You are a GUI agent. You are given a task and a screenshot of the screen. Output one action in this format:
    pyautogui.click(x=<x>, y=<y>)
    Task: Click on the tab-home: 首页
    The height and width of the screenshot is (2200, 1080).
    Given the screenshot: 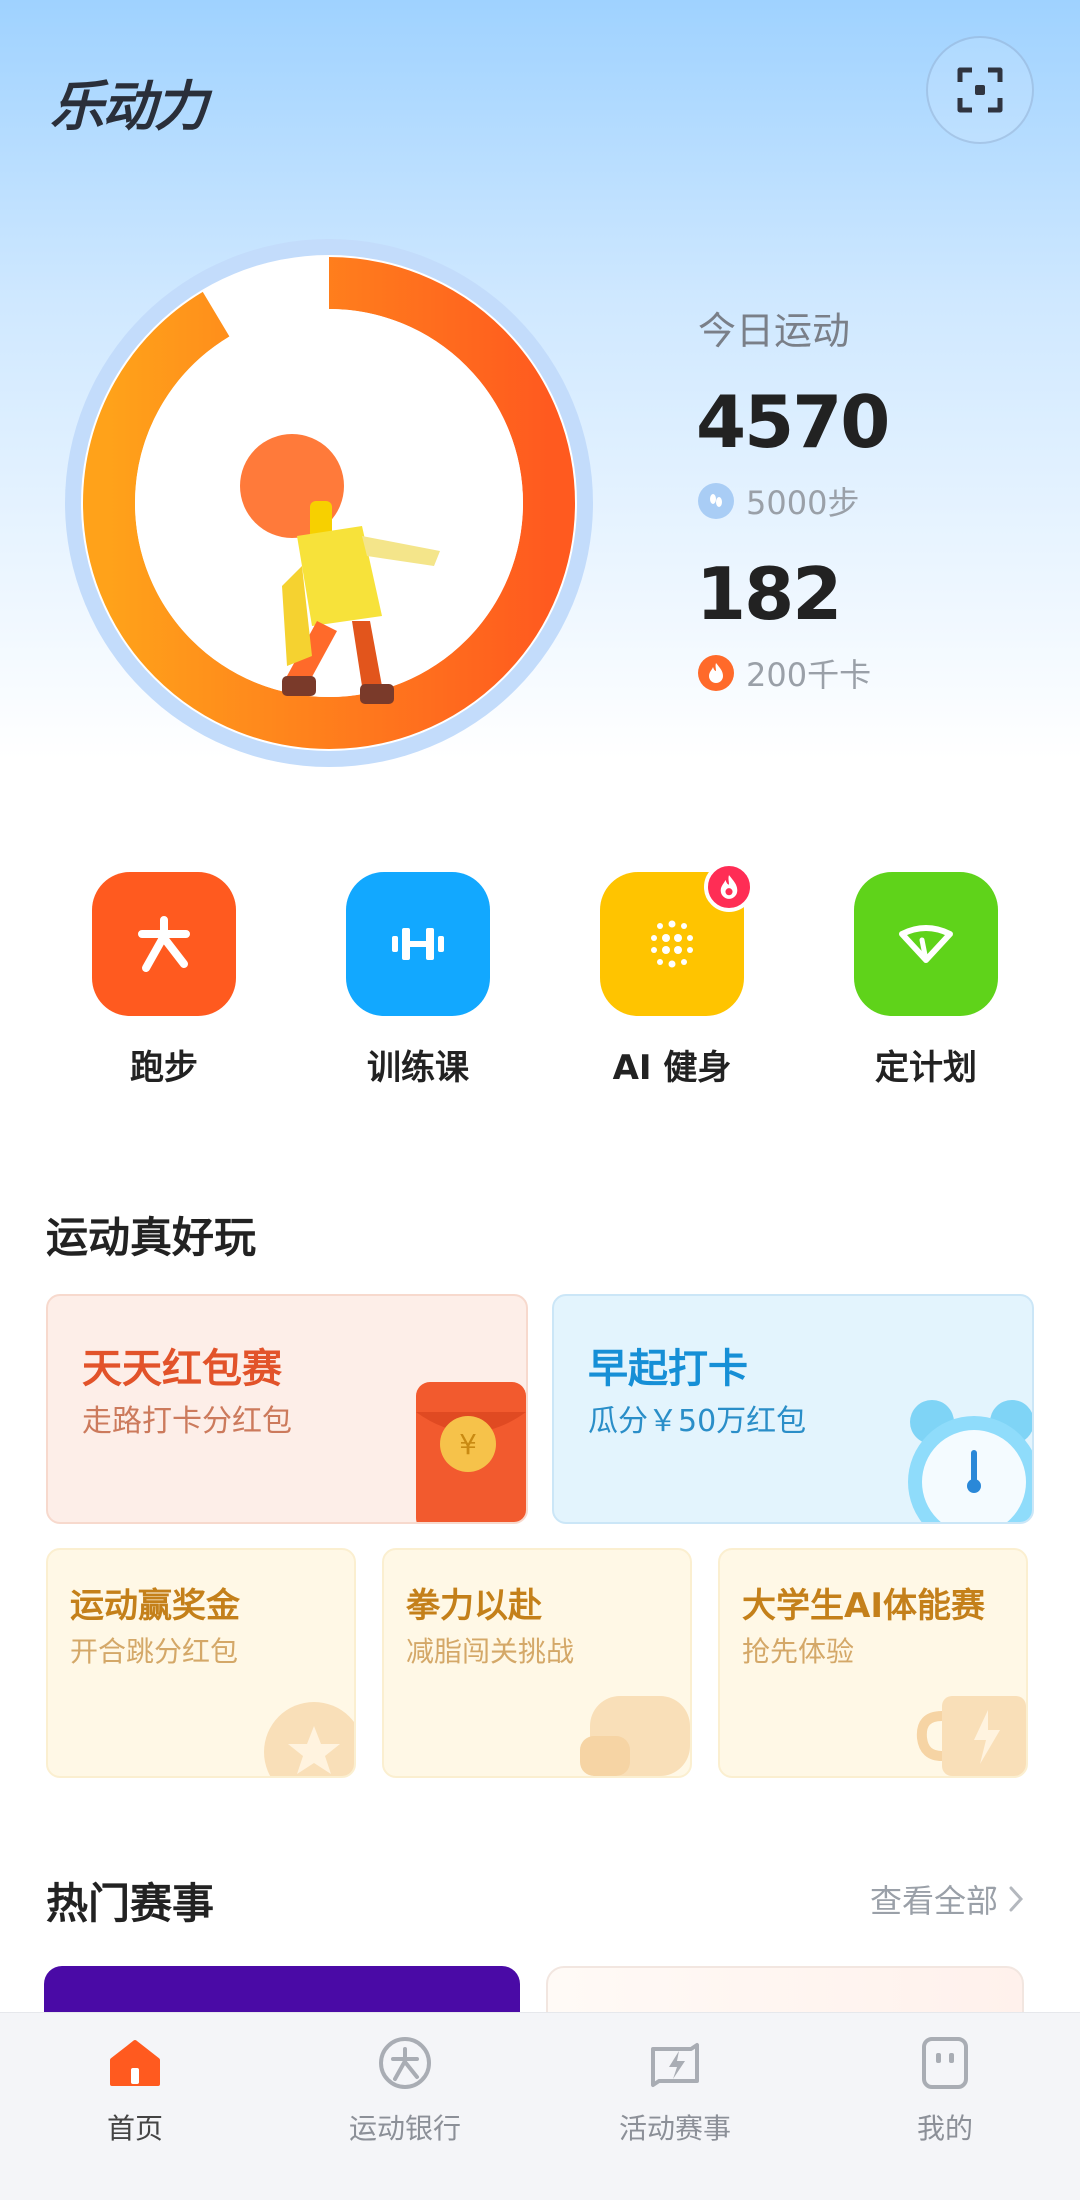 What is the action you would take?
    pyautogui.click(x=135, y=2106)
    